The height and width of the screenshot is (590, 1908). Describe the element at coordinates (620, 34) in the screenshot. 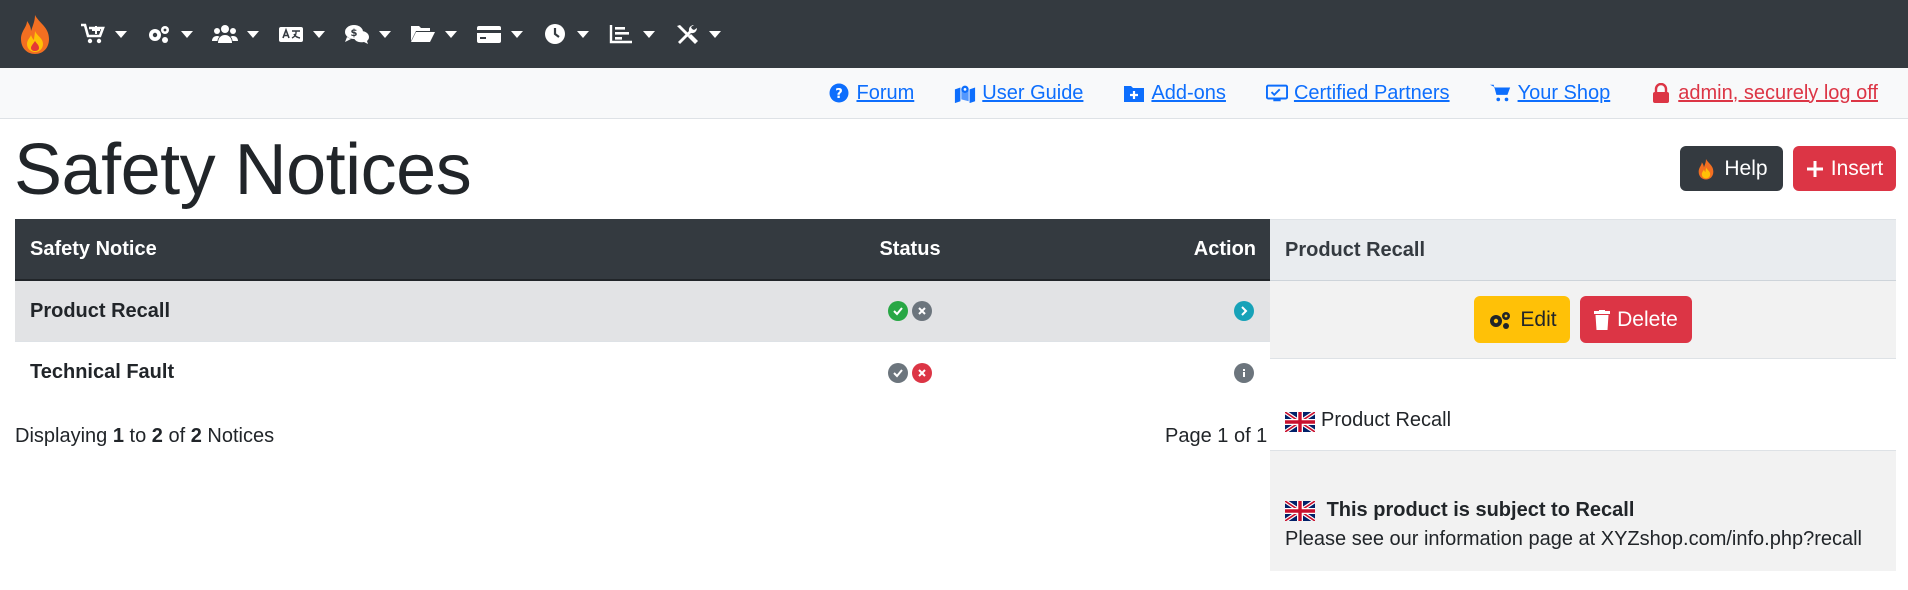

I see `chart-bar-icon` at that location.